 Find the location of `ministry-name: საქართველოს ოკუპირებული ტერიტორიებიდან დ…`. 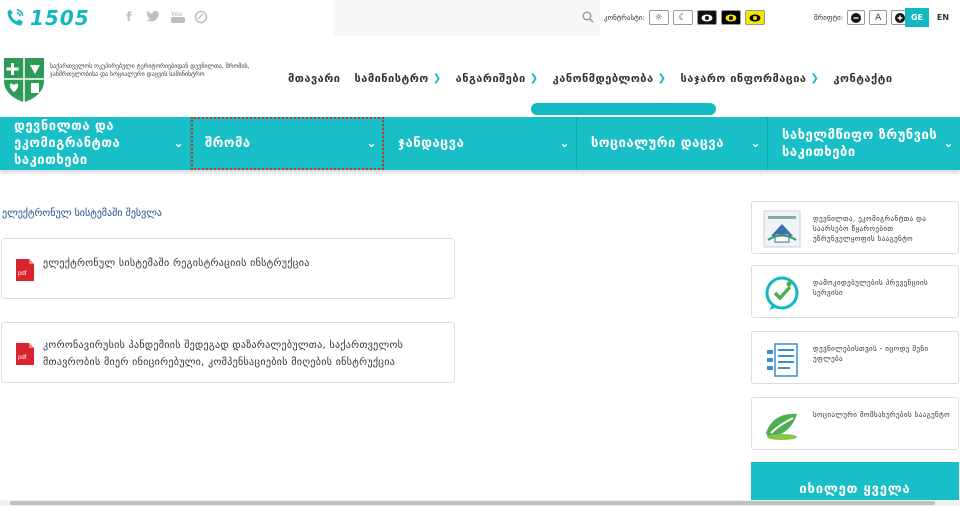

ministry-name: საქართველოს ოკუპირებული ტერიტორიებიდან დ… is located at coordinates (150, 70).